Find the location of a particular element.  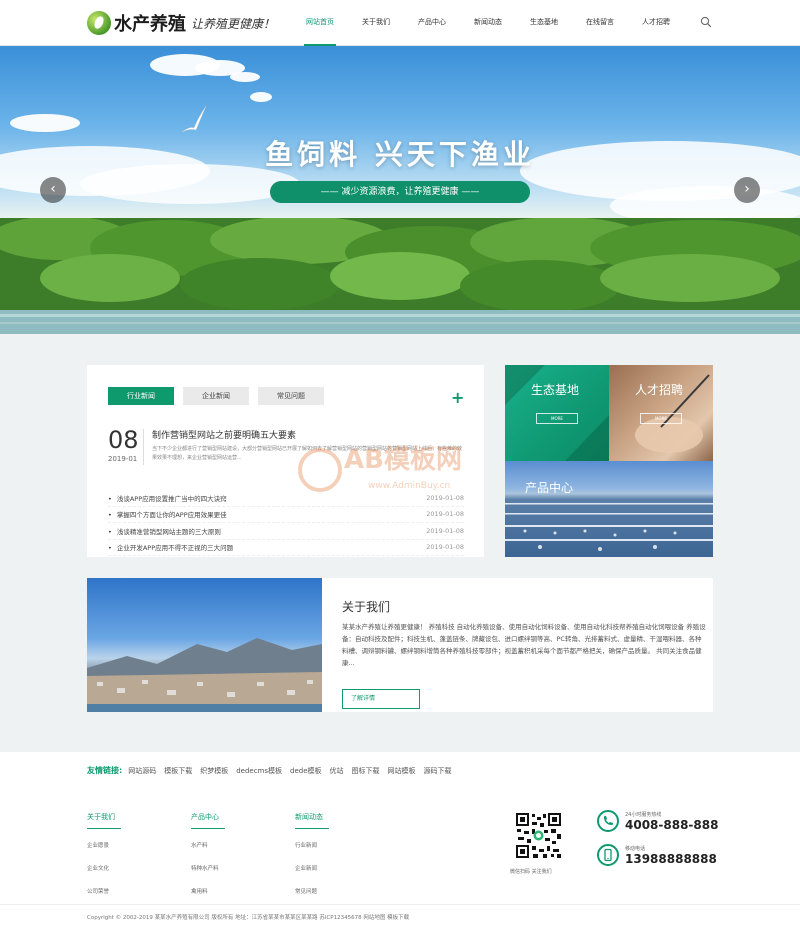

tile-eco-base: 生态基地 MORE is located at coordinates (557, 413).